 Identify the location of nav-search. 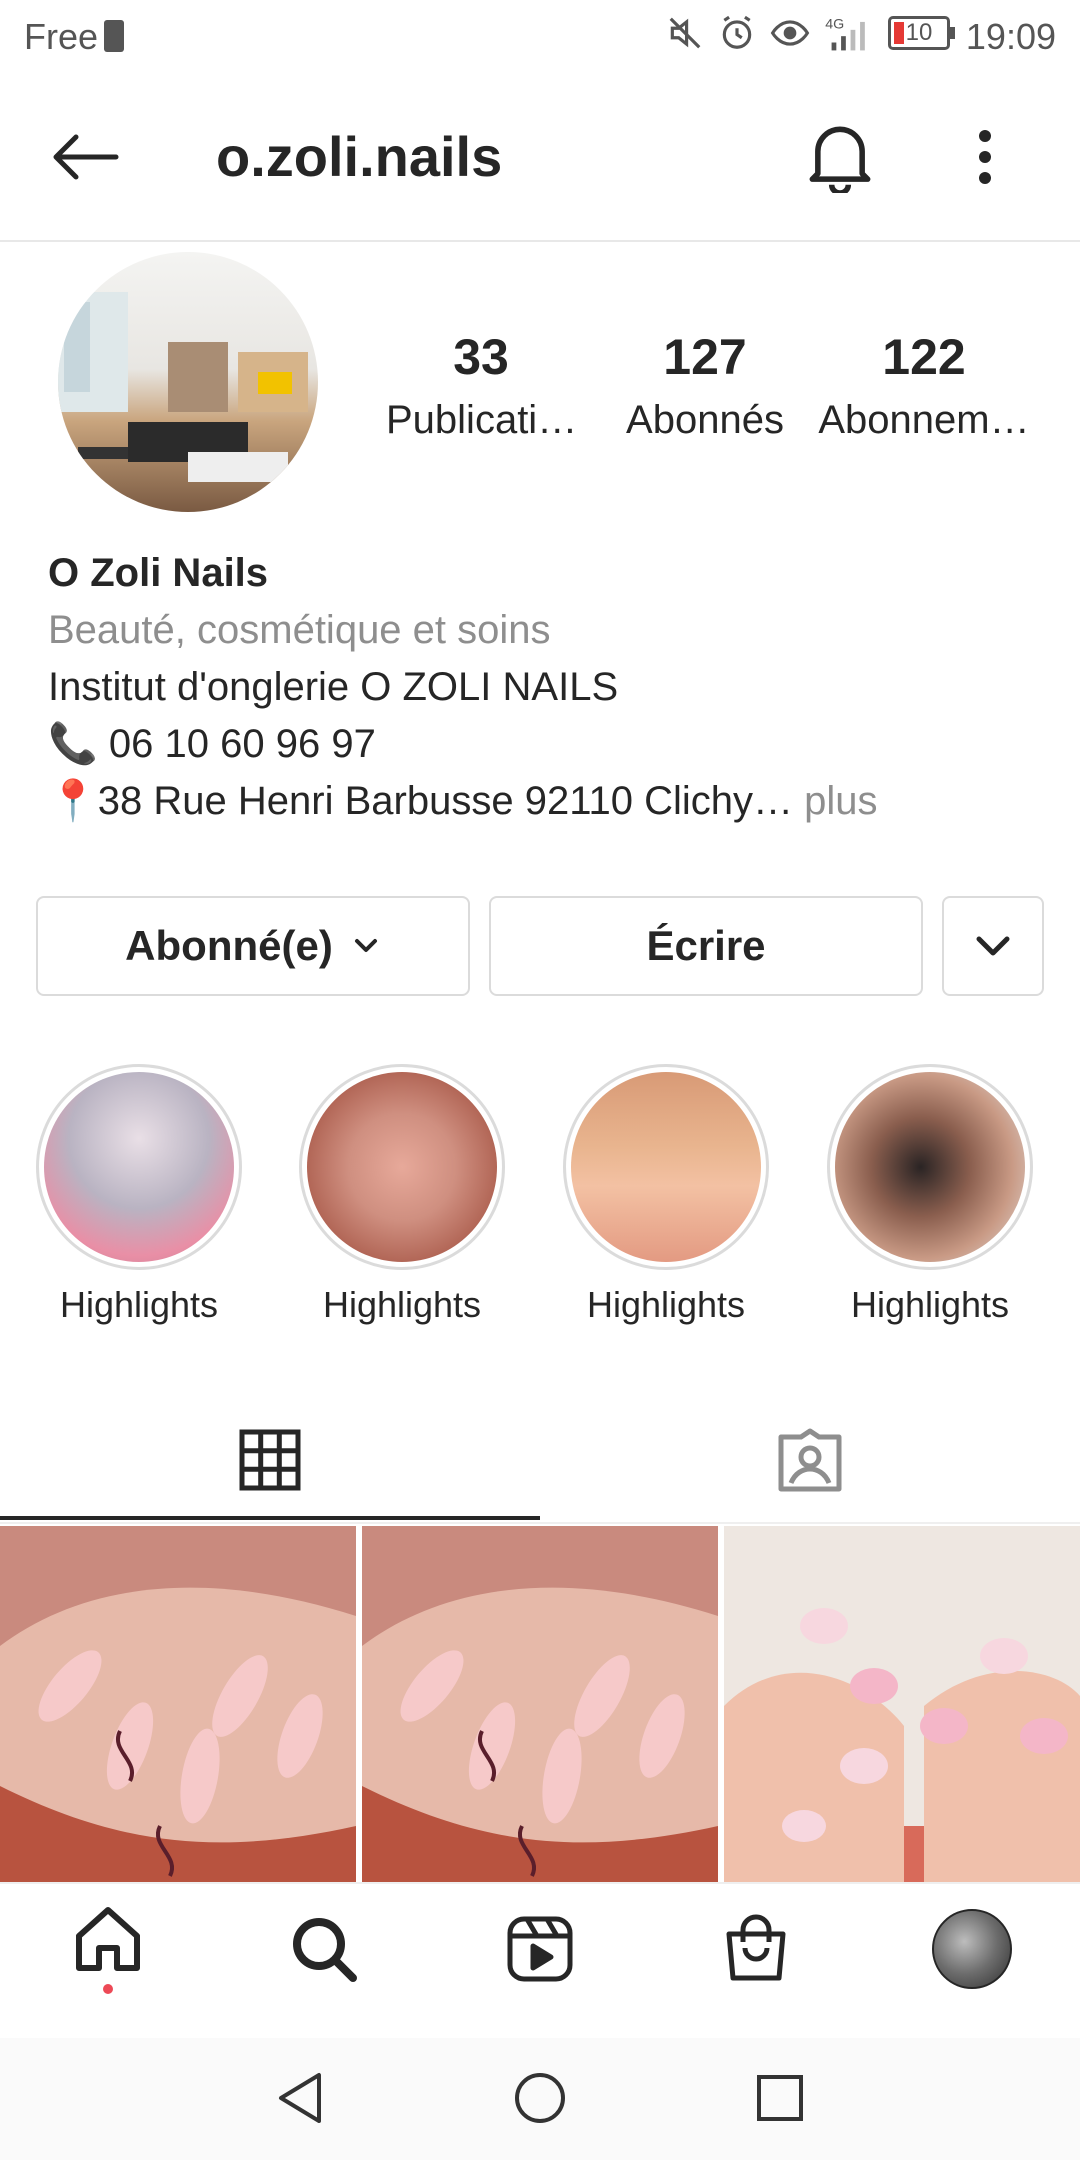
(324, 1949).